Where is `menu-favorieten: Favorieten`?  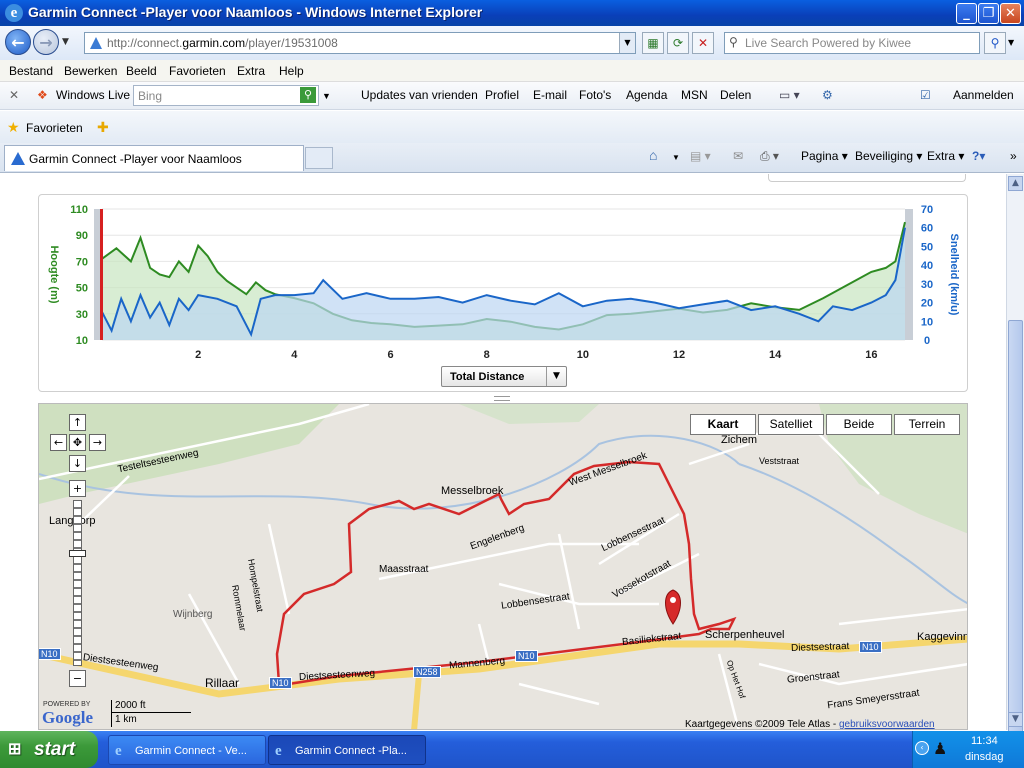
menu-favorieten: Favorieten is located at coordinates (197, 71).